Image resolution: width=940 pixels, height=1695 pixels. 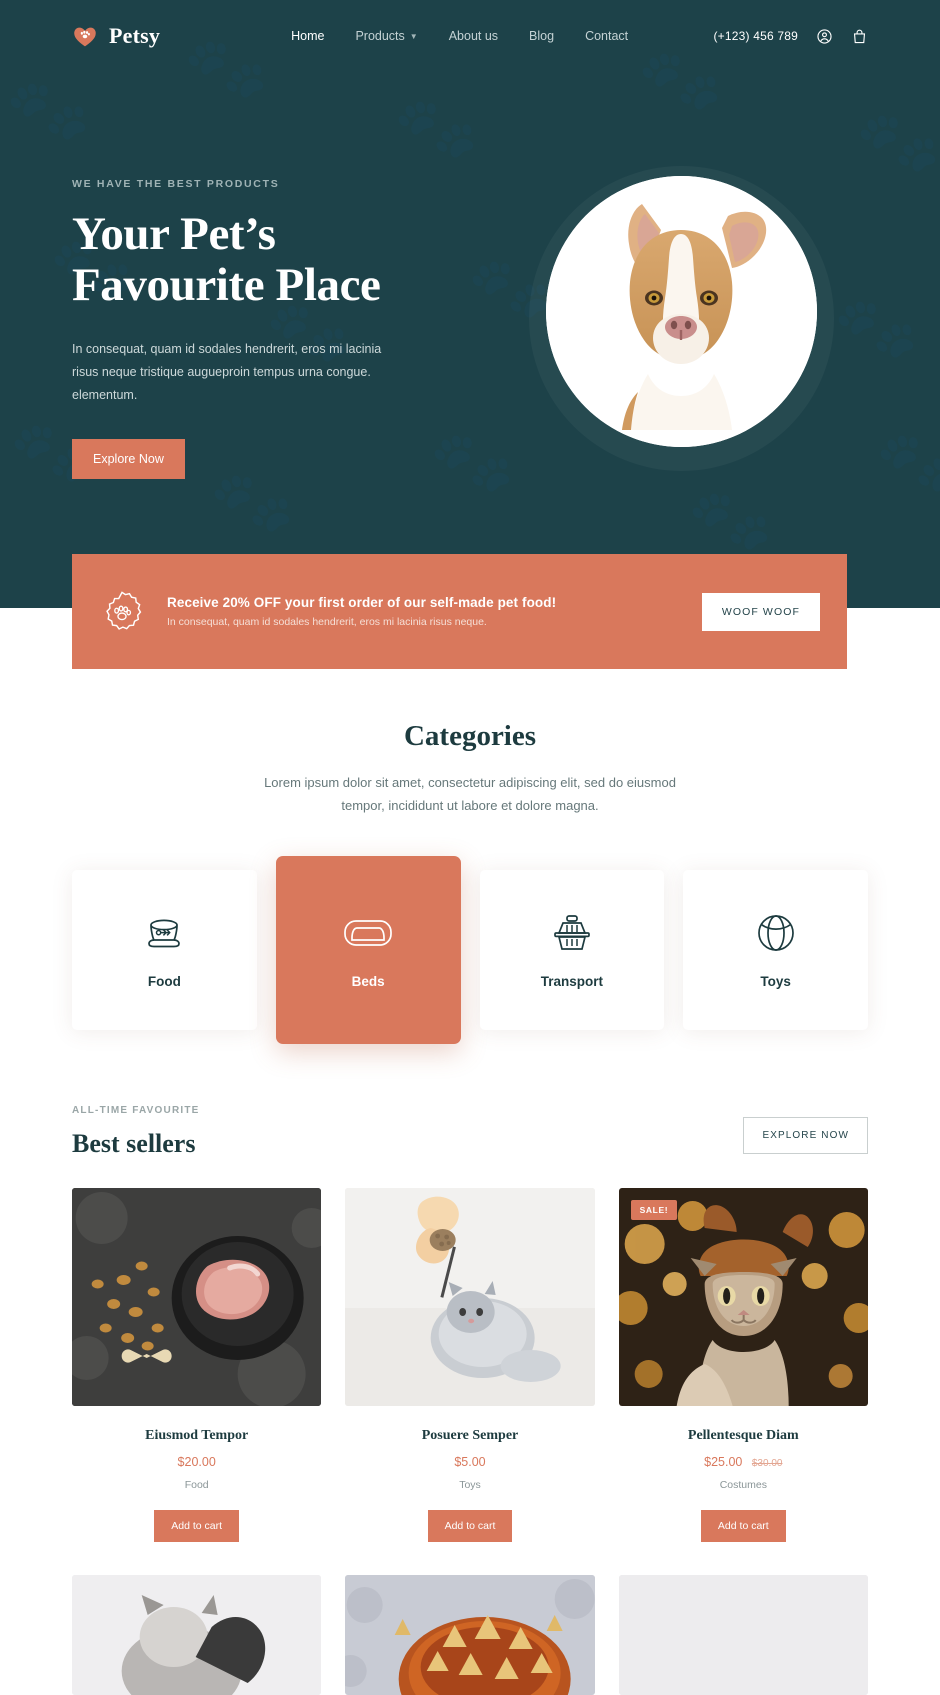 I want to click on category-card-transport: Transport, so click(x=572, y=949).